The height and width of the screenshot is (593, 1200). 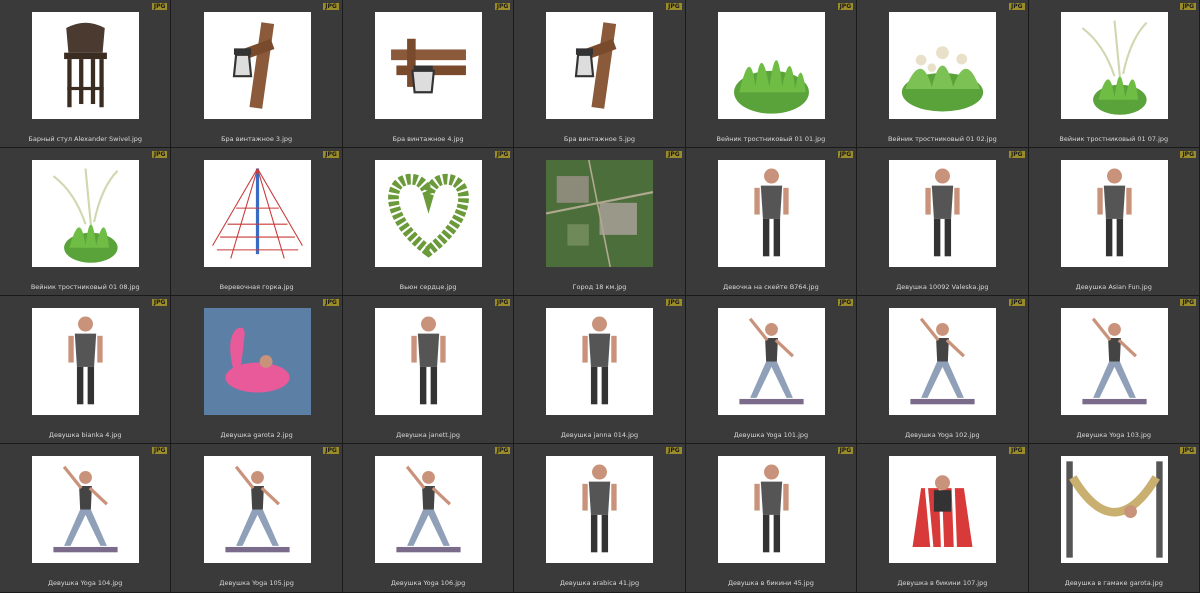 I want to click on beach-chair-icon, so click(x=943, y=509).